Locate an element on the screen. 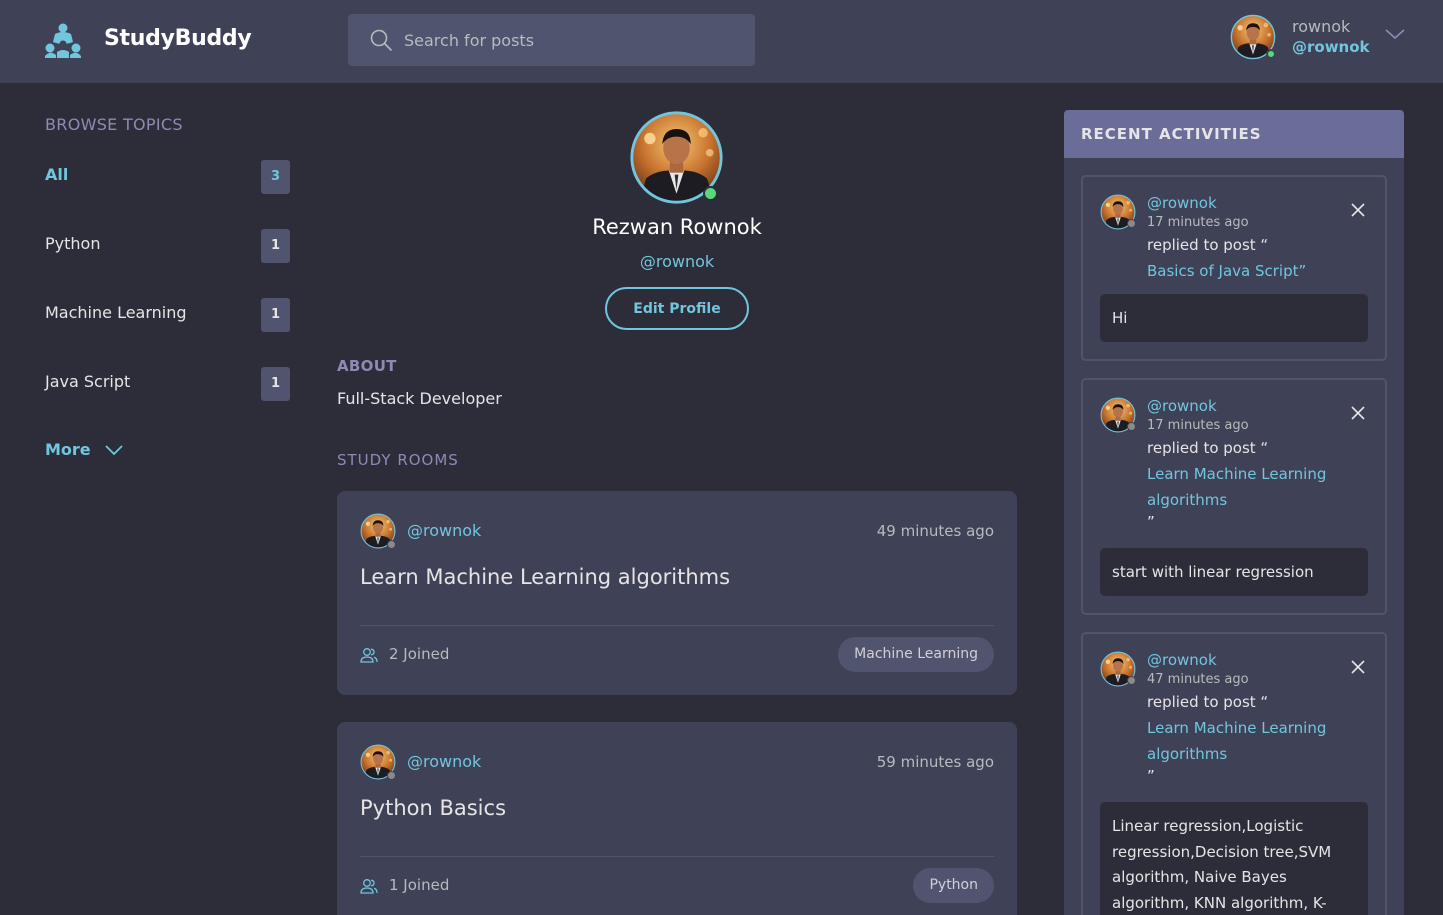 The image size is (1443, 915). topic-item-python: Python 1 is located at coordinates (167, 246).